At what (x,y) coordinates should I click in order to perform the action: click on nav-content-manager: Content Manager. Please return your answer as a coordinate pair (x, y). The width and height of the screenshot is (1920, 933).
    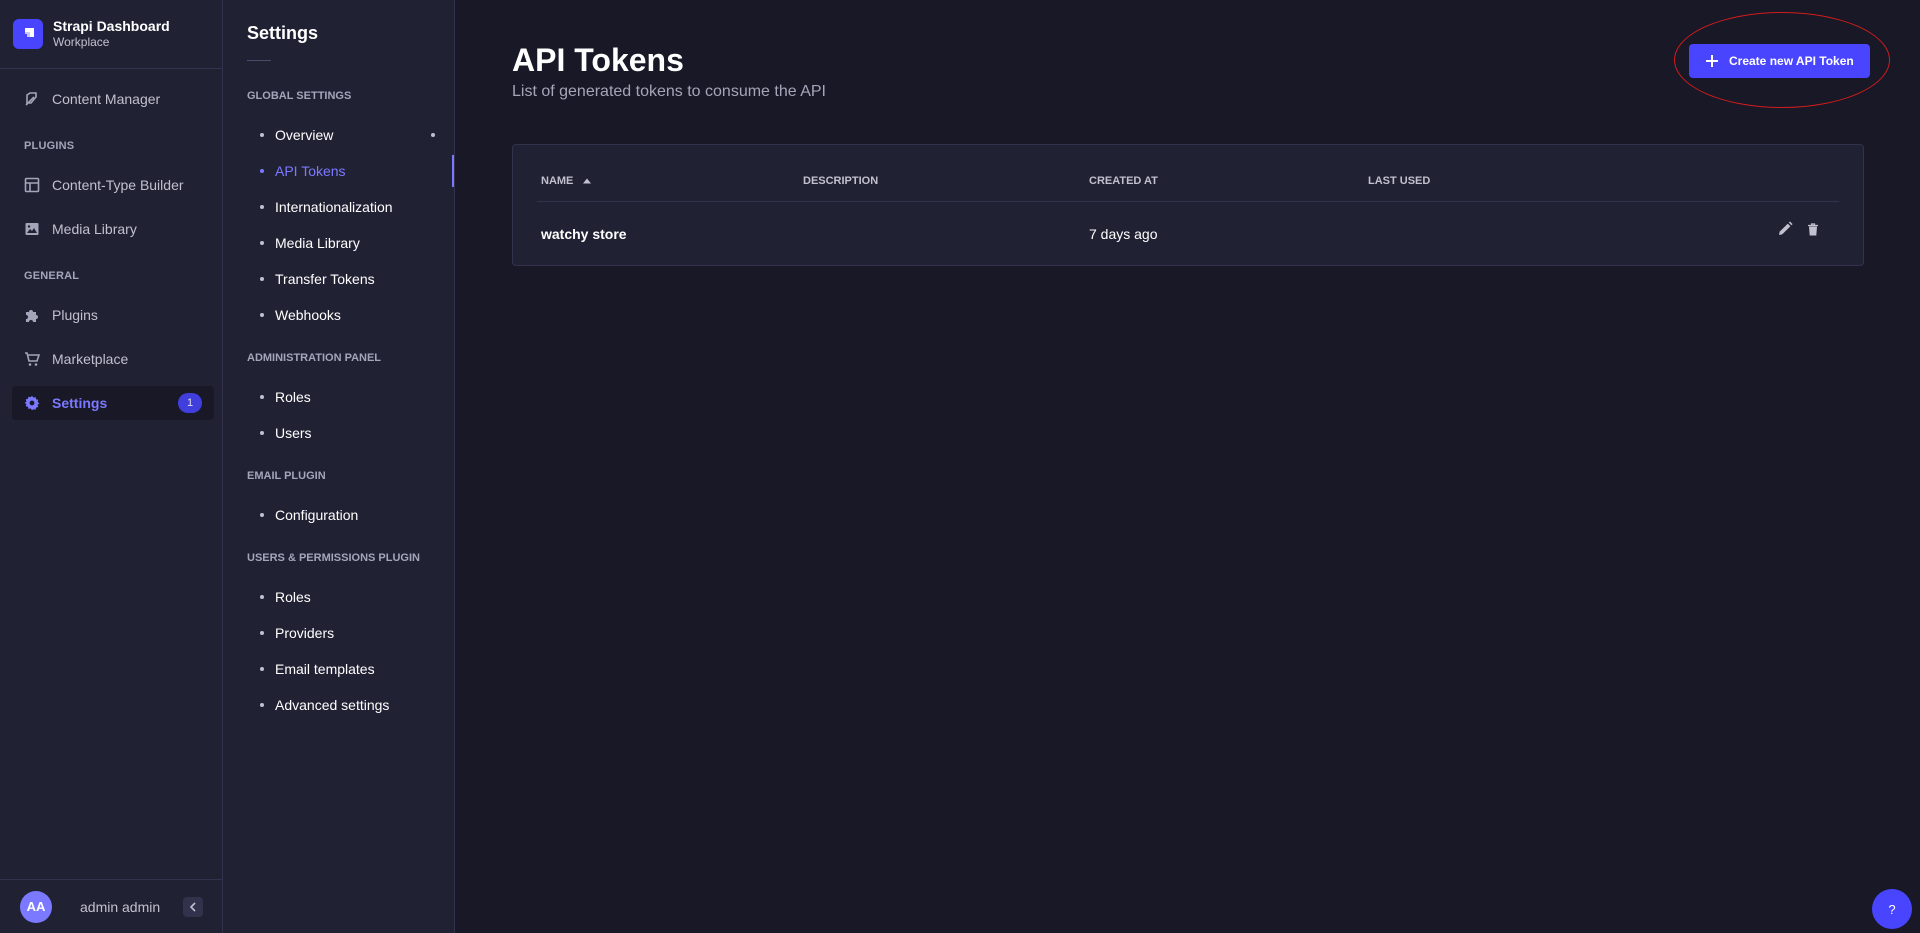
    Looking at the image, I should click on (113, 99).